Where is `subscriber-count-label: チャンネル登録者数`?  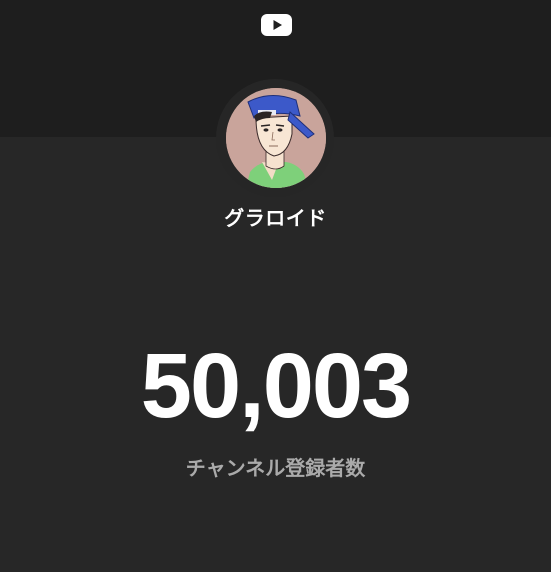
subscriber-count-label: チャンネル登録者数 is located at coordinates (275, 468).